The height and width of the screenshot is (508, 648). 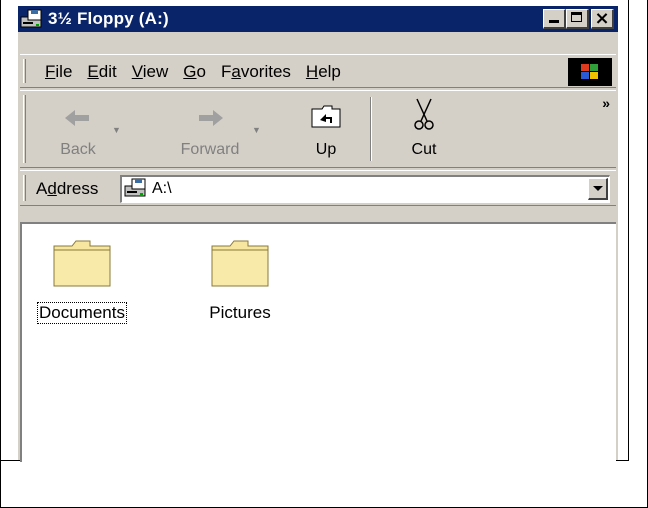 I want to click on page-divider-vertical, so click(x=628, y=230).